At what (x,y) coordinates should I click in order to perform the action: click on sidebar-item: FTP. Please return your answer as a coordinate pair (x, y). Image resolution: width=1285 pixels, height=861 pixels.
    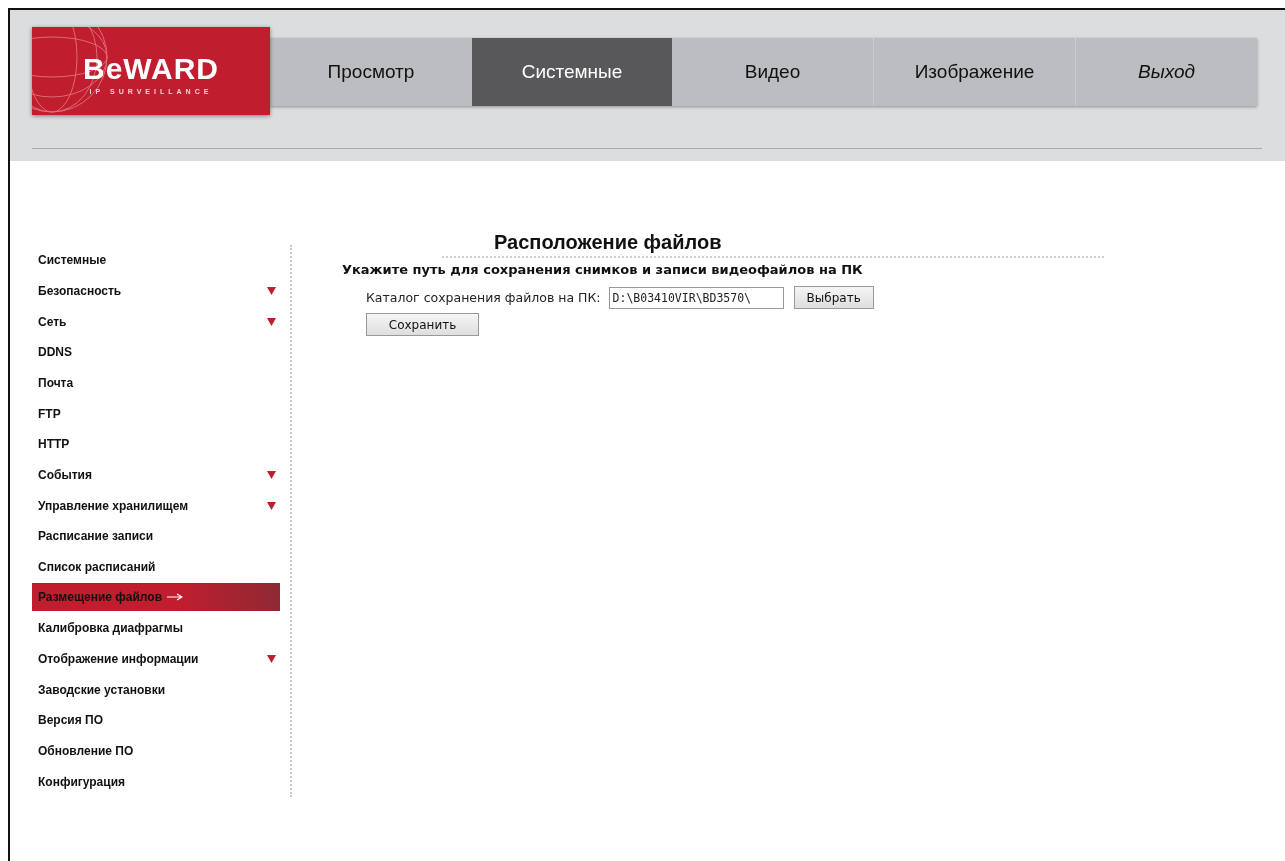
    Looking at the image, I should click on (156, 413).